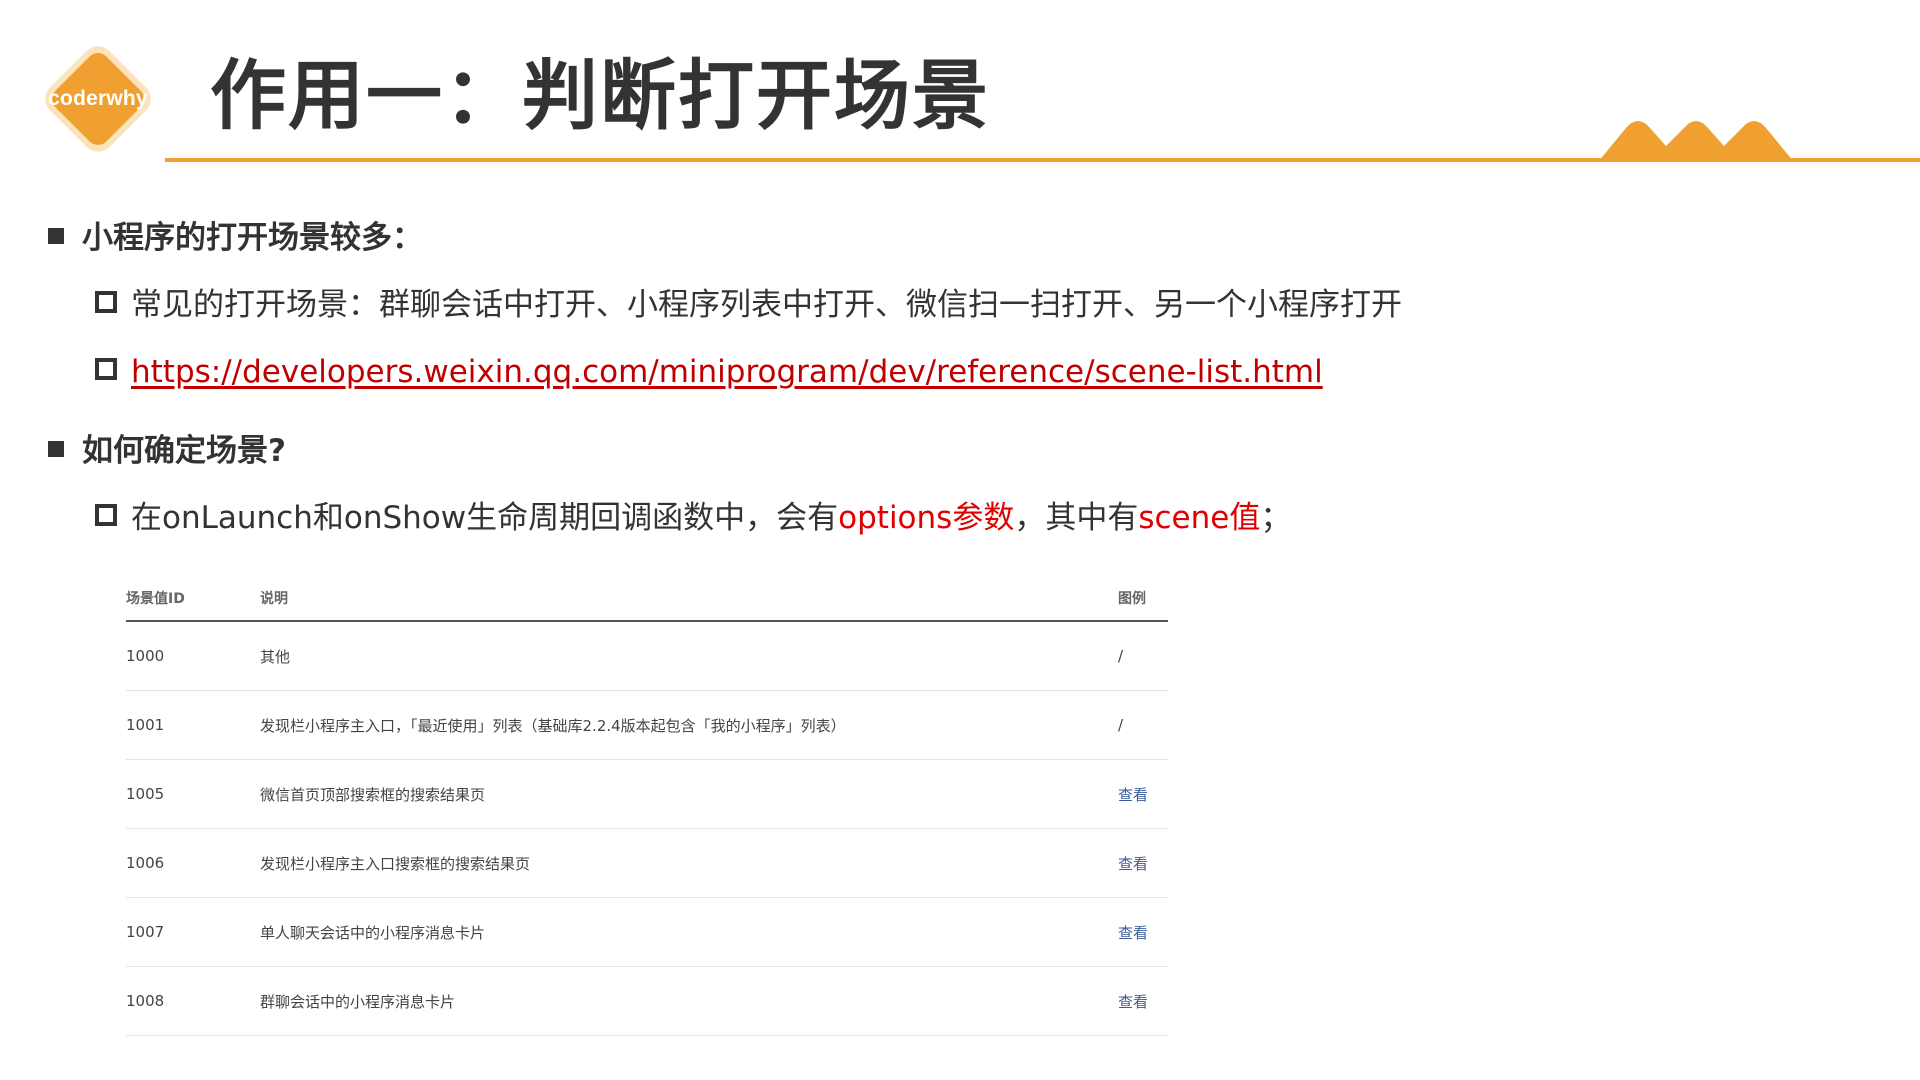 The image size is (1920, 1080). I want to click on cell-scene-id: 1006, so click(145, 863).